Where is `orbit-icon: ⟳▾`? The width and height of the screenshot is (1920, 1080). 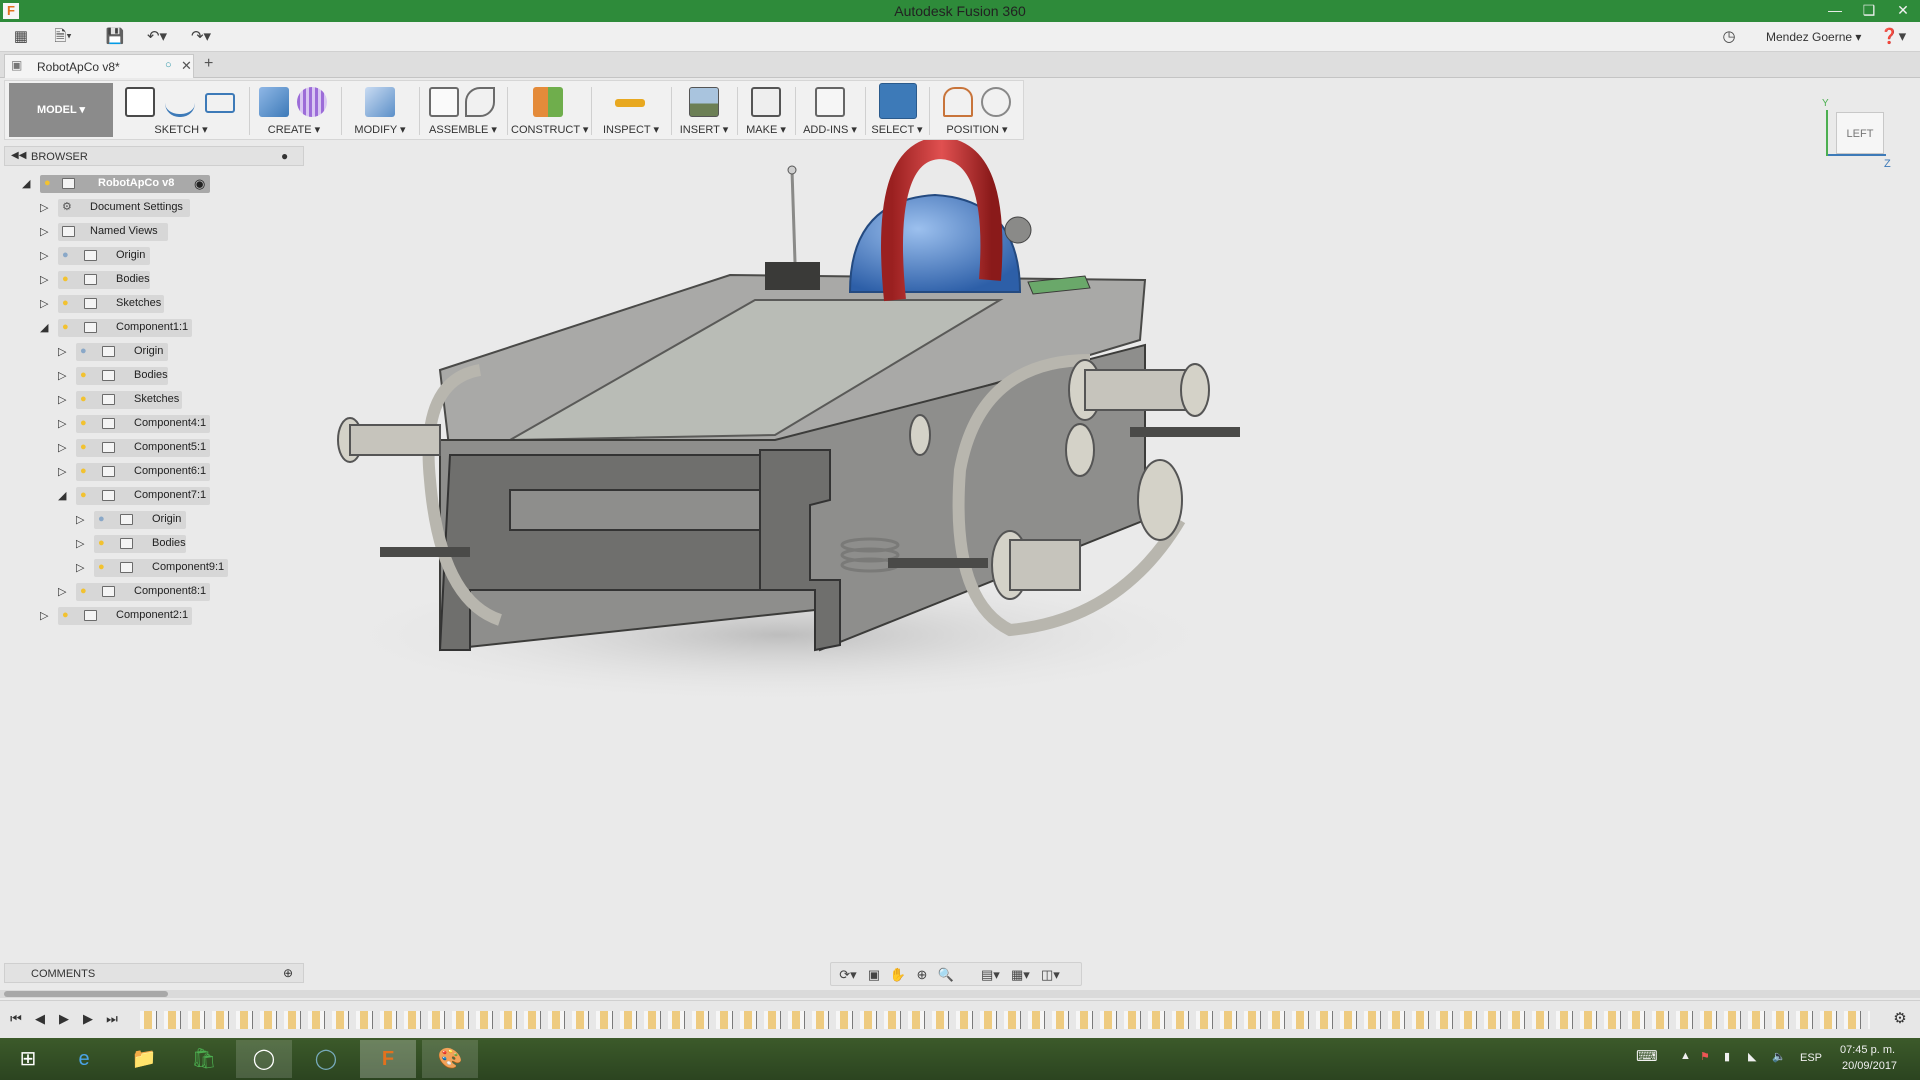 orbit-icon: ⟳▾ is located at coordinates (848, 975).